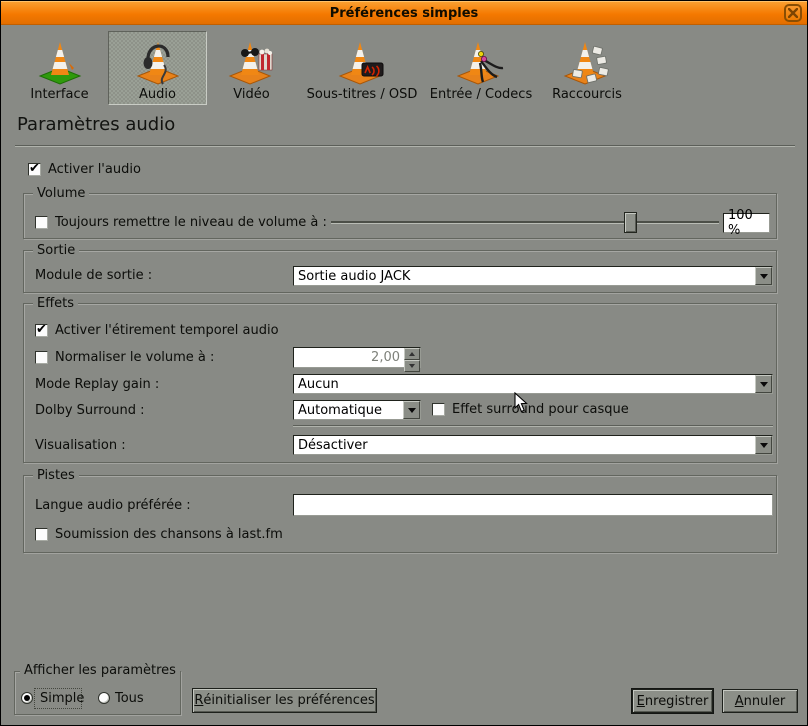 Image resolution: width=808 pixels, height=726 pixels. I want to click on output-module-value: Sortie audio JACK, so click(354, 276).